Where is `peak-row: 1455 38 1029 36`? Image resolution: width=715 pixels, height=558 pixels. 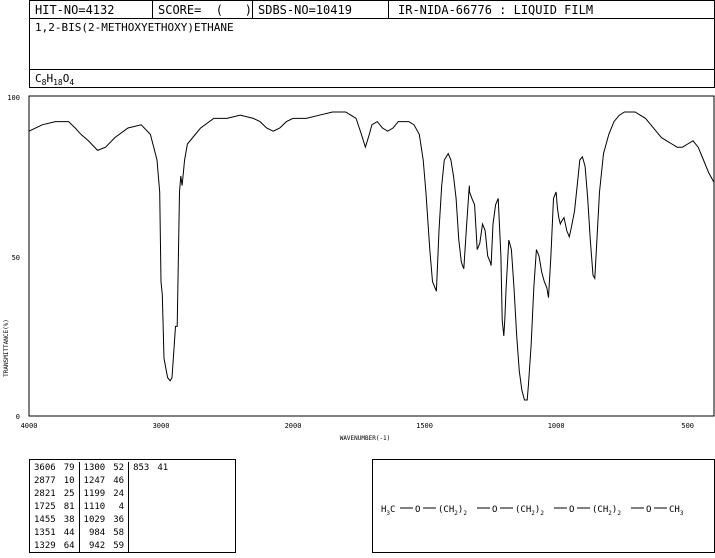 peak-row: 1455 38 1029 36 is located at coordinates (101, 520).